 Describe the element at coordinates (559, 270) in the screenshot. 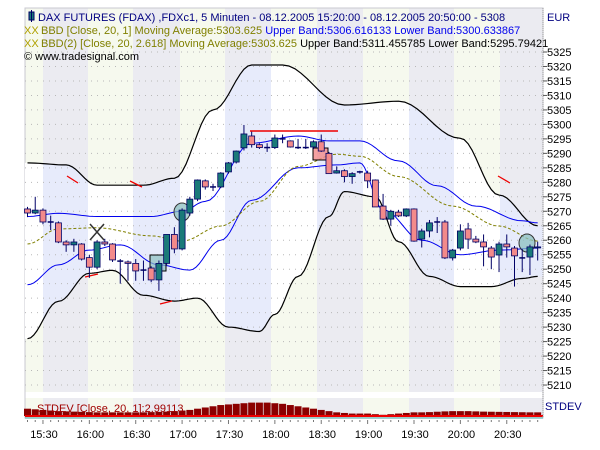

I see `price-tick-label: 5250` at that location.